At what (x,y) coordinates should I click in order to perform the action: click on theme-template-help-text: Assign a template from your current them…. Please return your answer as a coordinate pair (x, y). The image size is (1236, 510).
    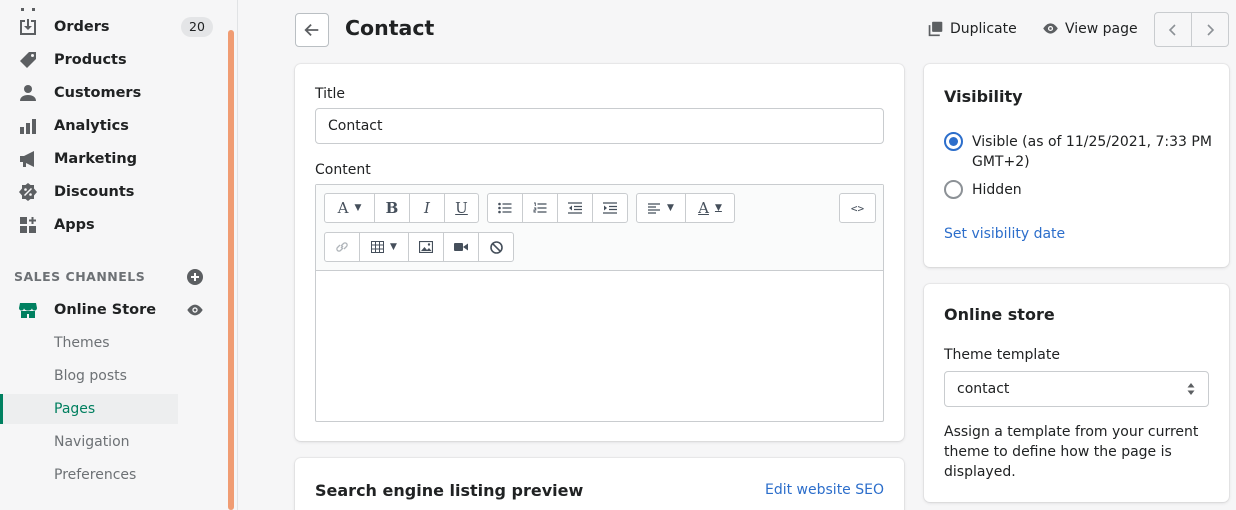
    Looking at the image, I should click on (1071, 452).